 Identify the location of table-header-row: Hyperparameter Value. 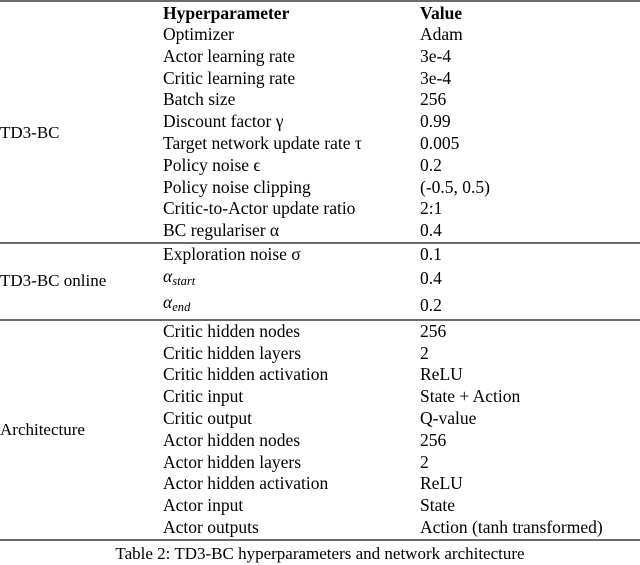
(320, 12).